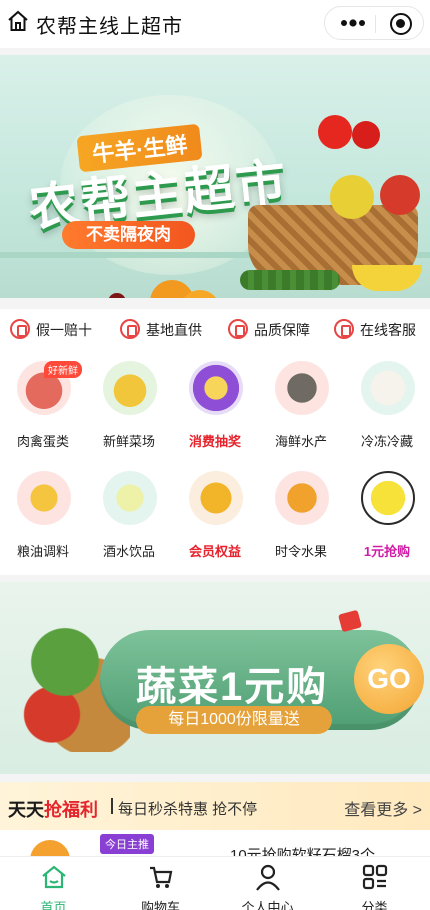  Describe the element at coordinates (215, 24) in the screenshot. I see `top-bar: 农帮主线上超市` at that location.